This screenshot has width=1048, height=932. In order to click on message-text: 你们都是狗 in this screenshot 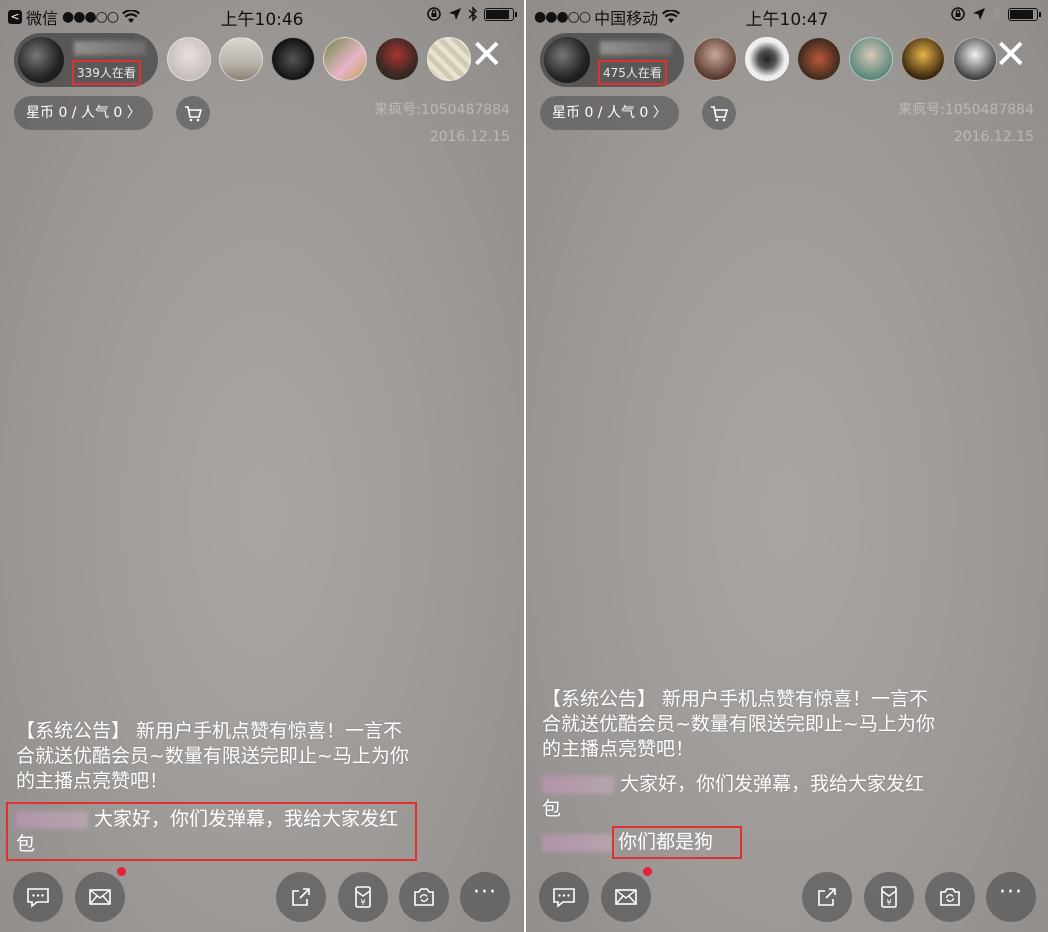, I will do `click(666, 842)`.